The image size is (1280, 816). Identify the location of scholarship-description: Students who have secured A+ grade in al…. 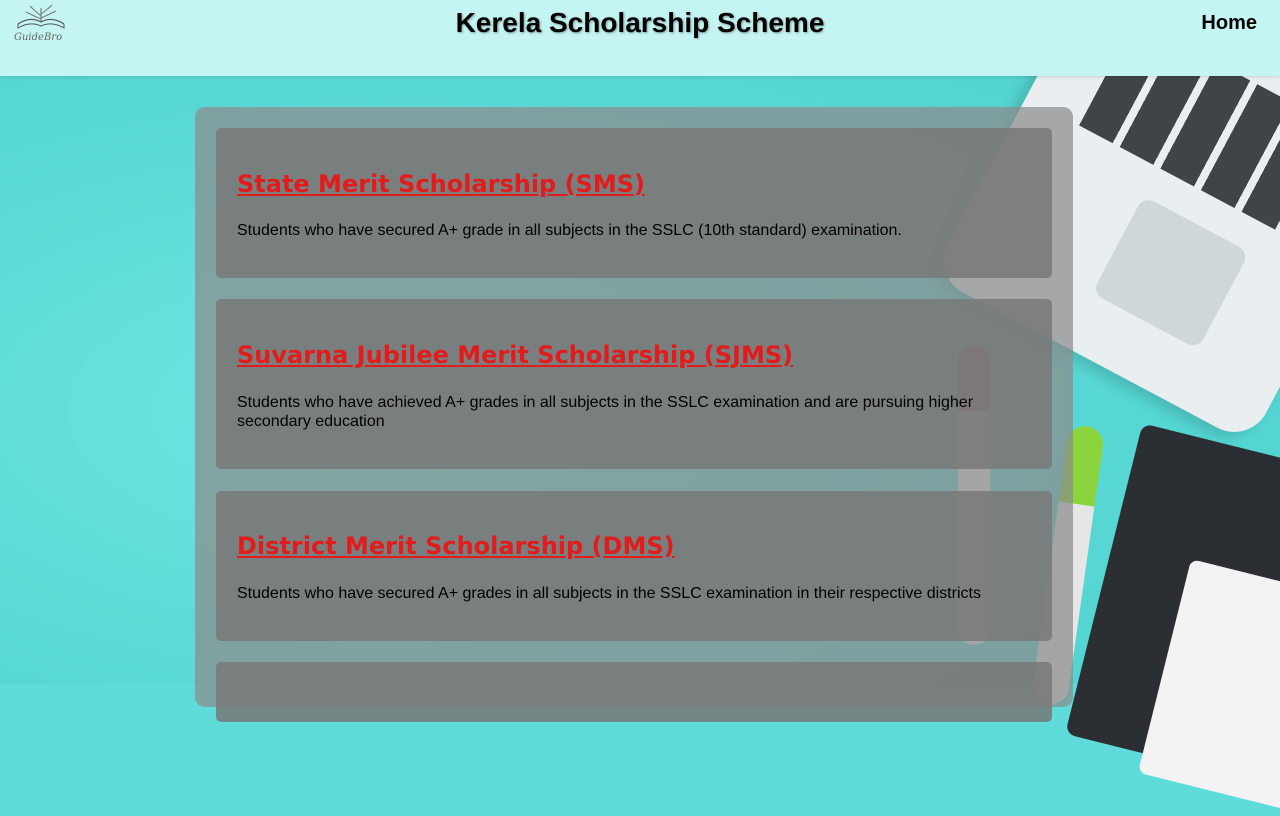
(569, 230).